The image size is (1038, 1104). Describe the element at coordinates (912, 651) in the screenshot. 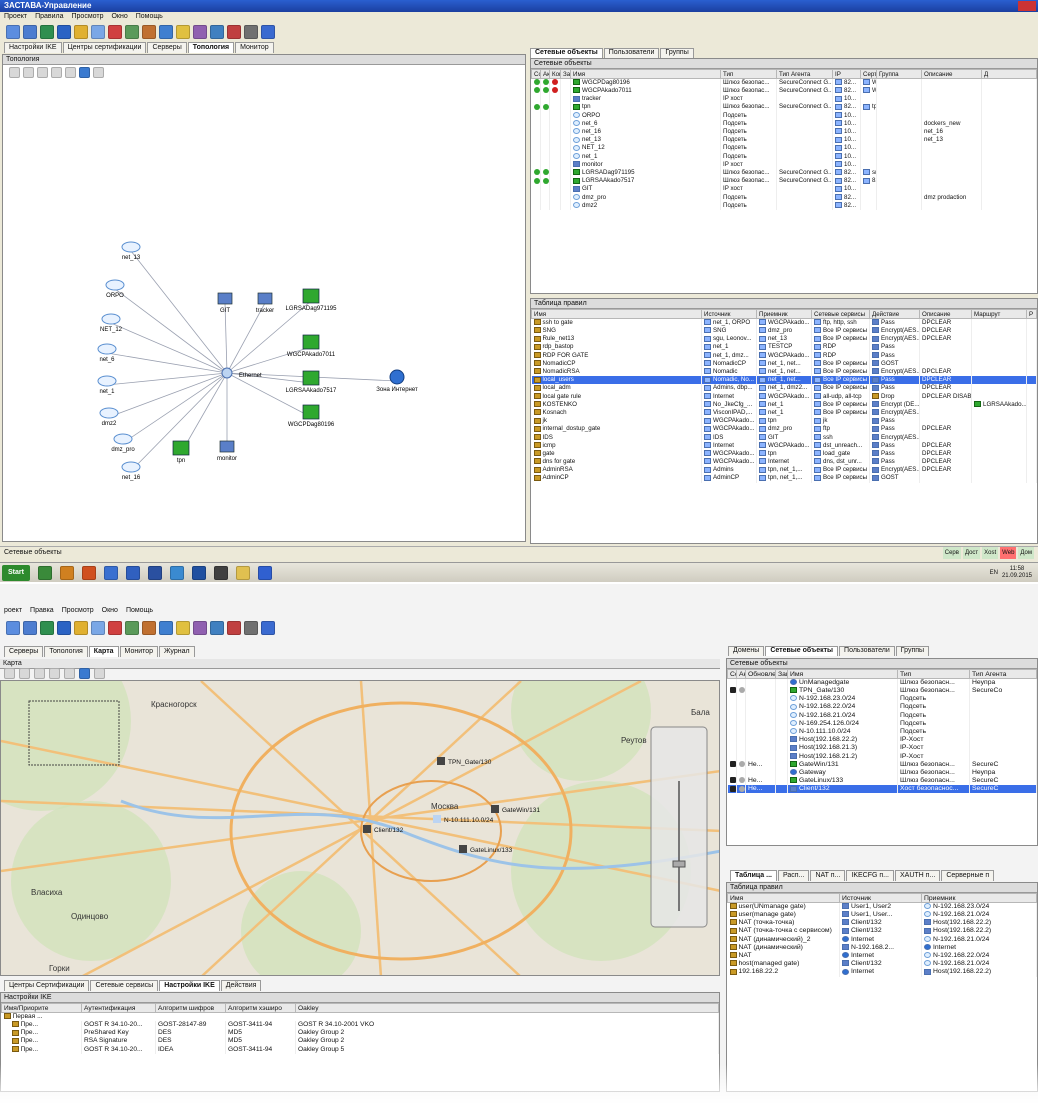

I see `right-tab-b-3: Группы` at that location.